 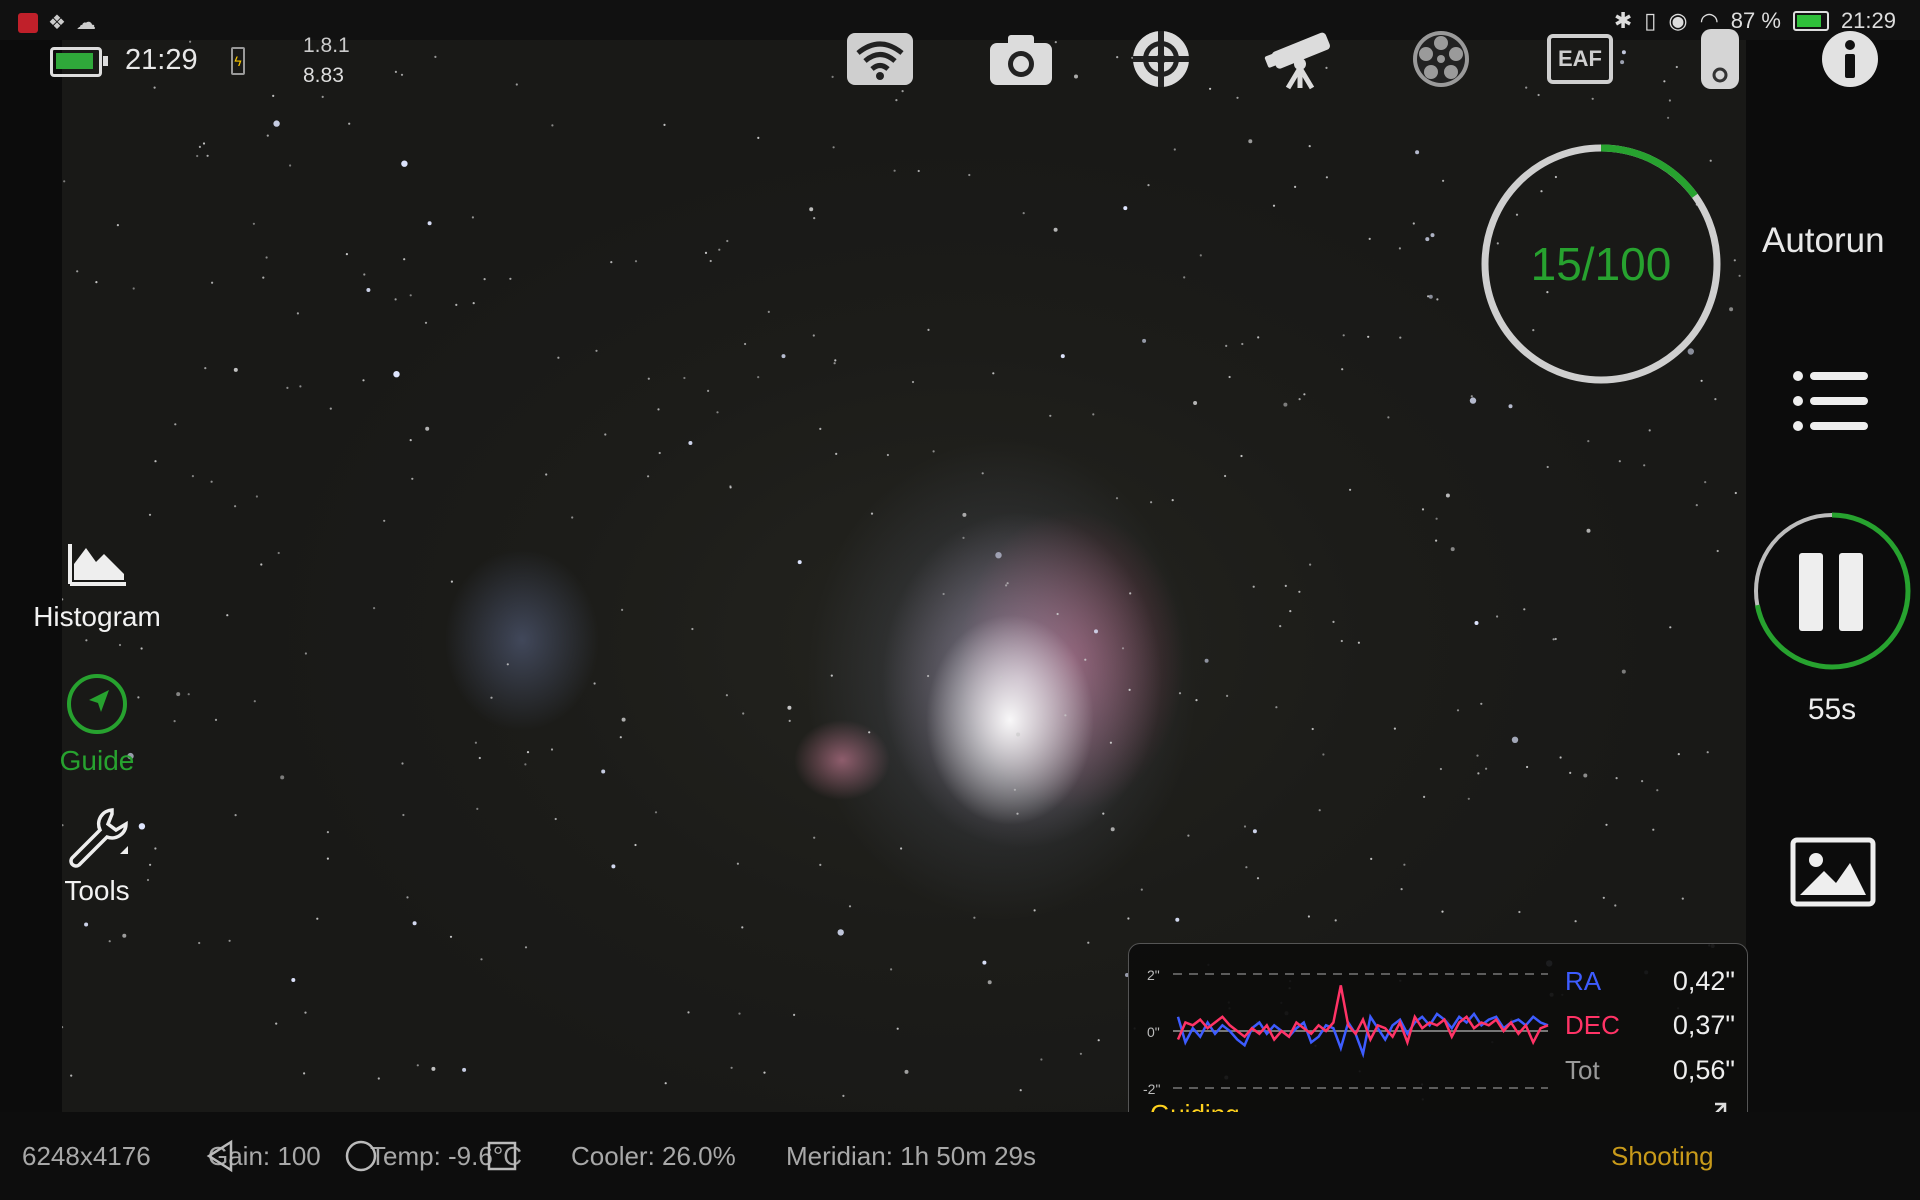 I want to click on recents-nav-icon, so click(x=501, y=1158).